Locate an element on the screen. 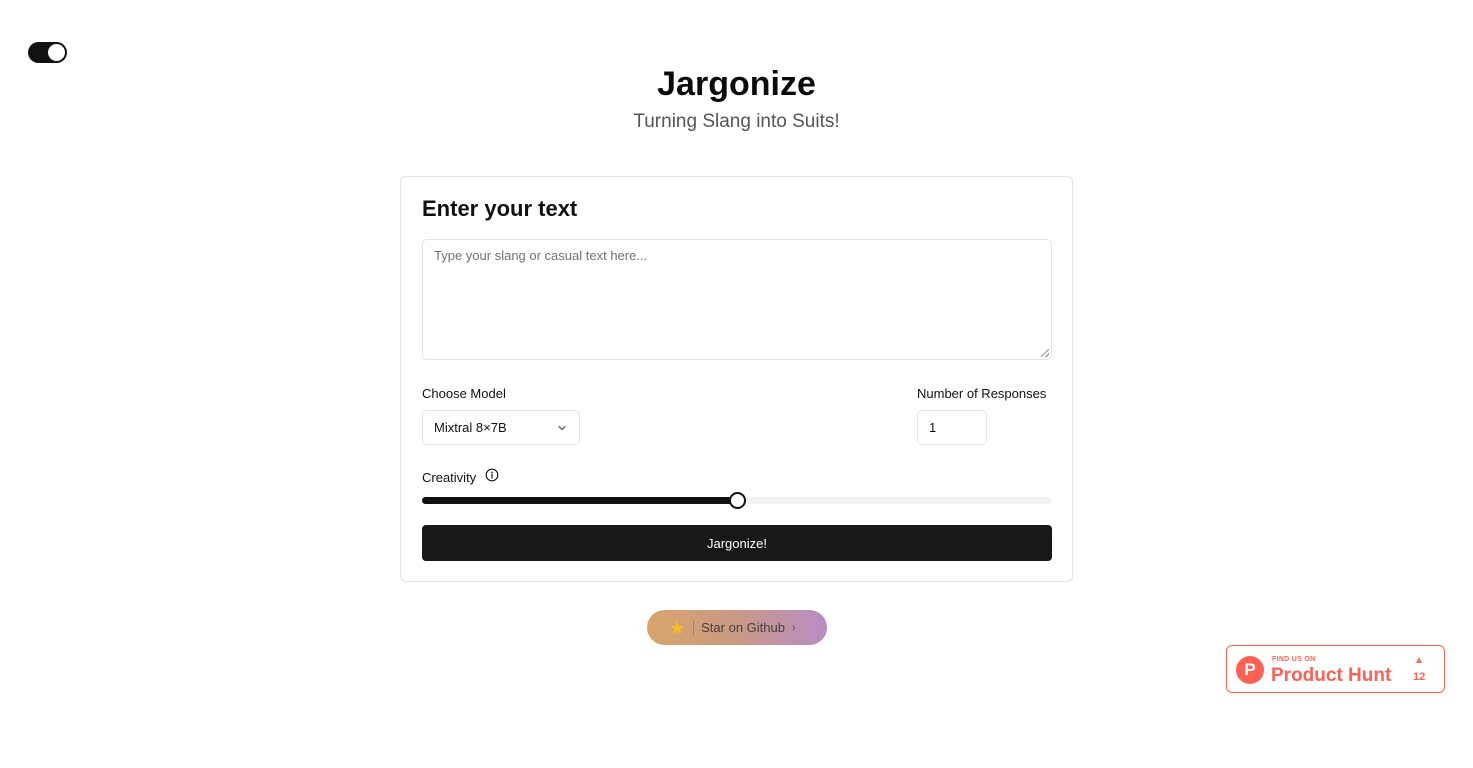  creativity-label: Creativity is located at coordinates (449, 477).